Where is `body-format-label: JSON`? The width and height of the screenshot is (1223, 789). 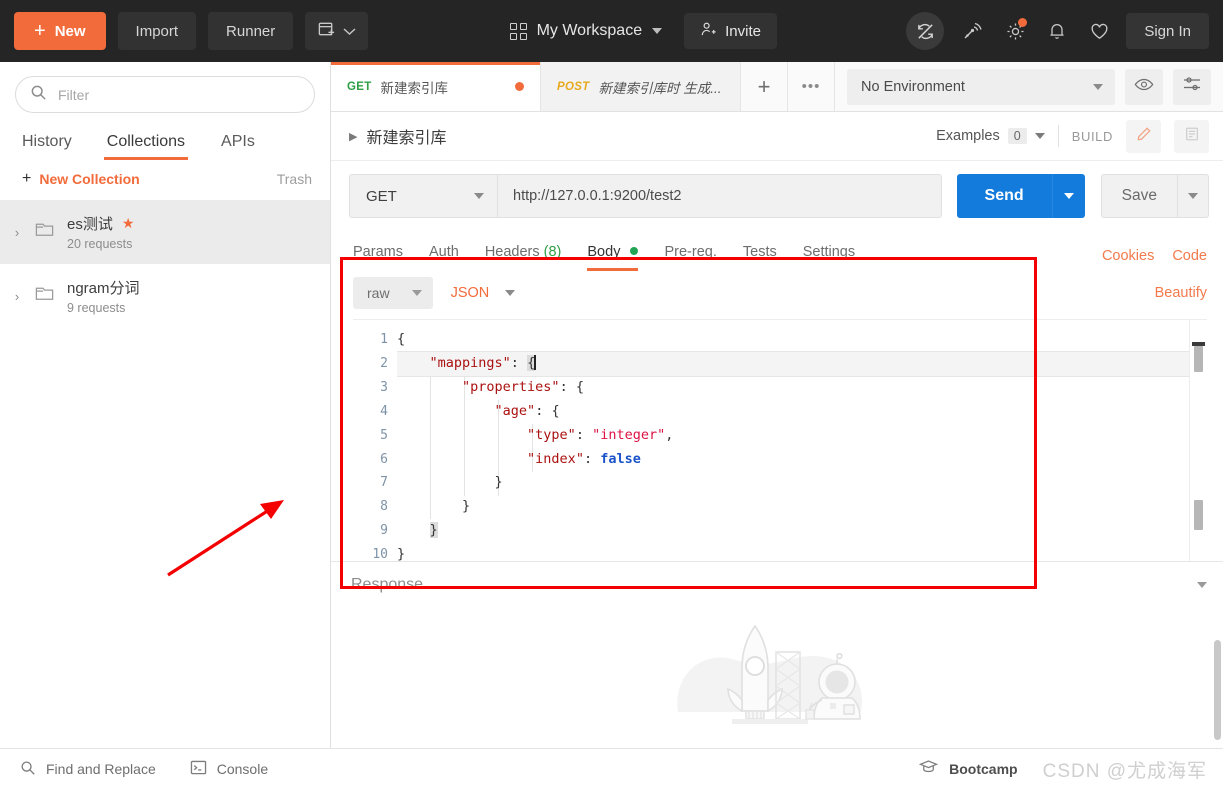 body-format-label: JSON is located at coordinates (470, 293).